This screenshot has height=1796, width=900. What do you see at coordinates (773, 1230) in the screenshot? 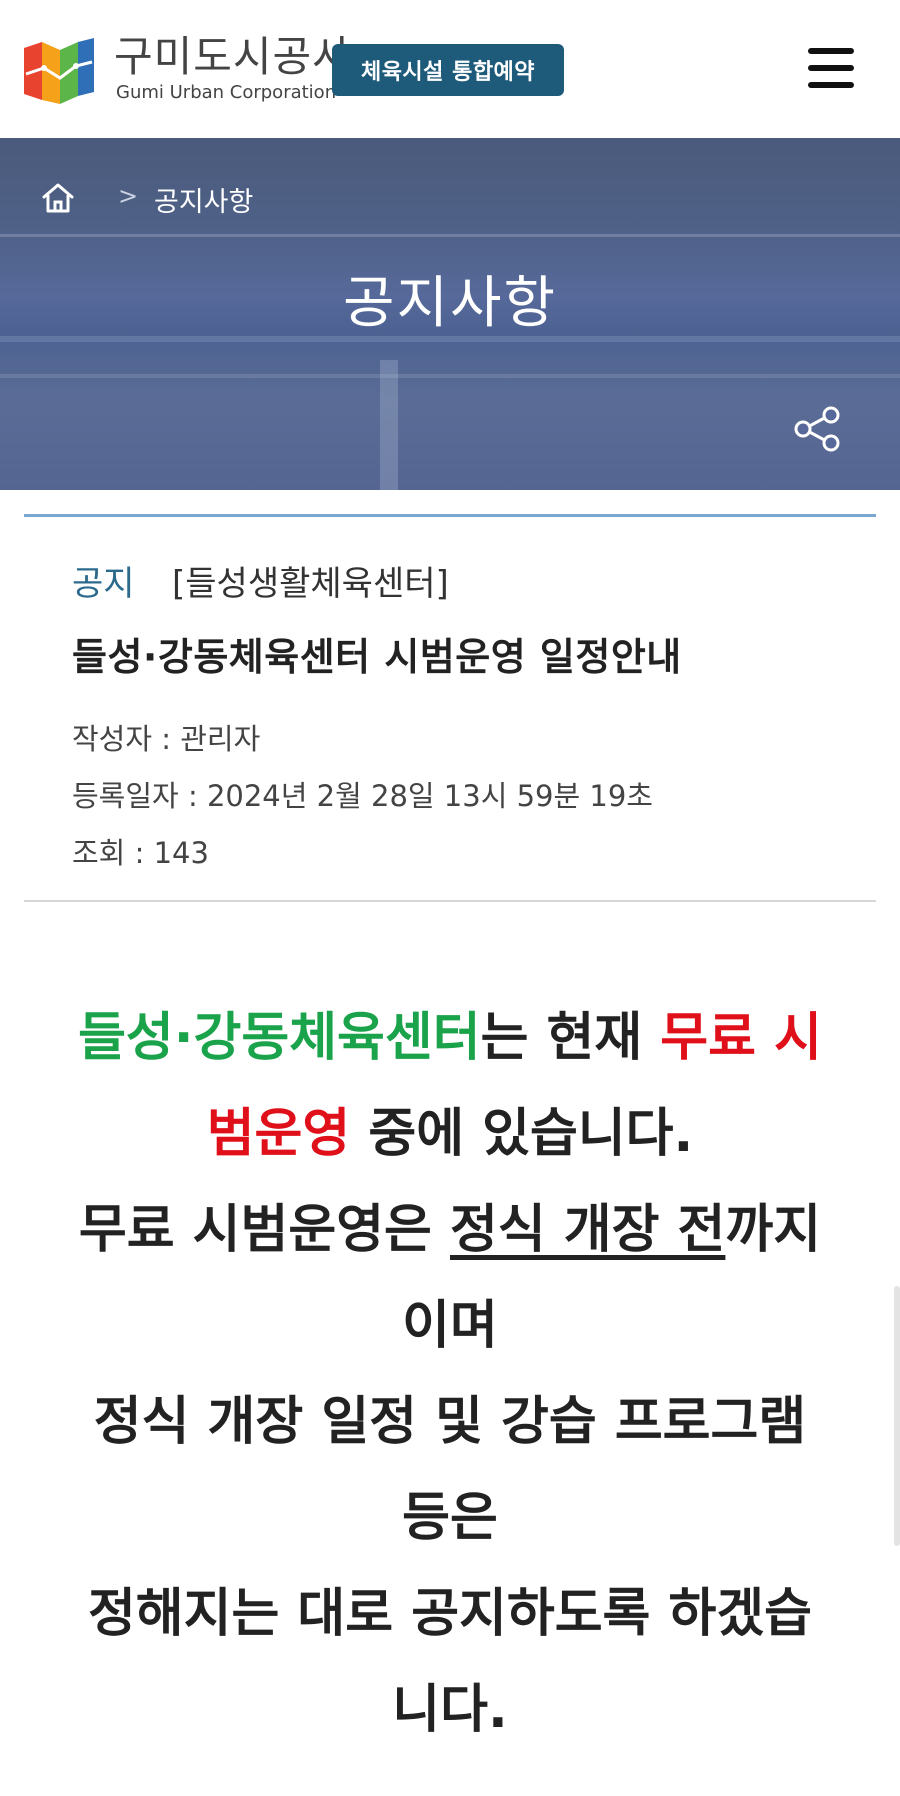
I see `body-text: 까지` at bounding box center [773, 1230].